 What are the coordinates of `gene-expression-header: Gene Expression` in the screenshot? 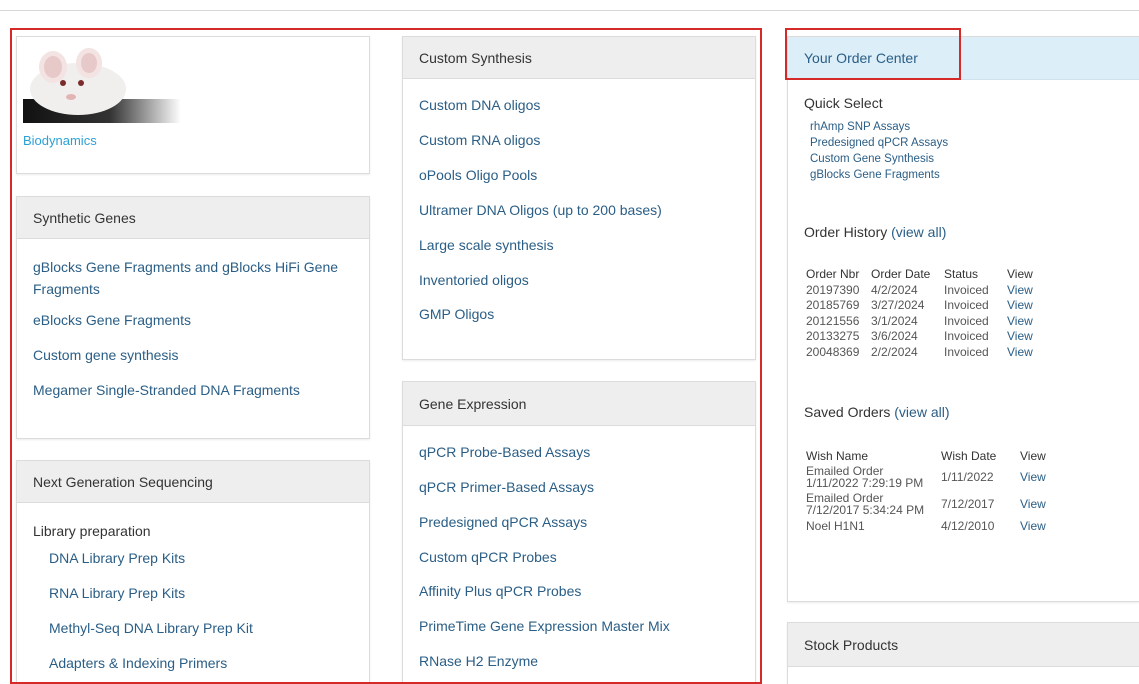 It's located at (579, 404).